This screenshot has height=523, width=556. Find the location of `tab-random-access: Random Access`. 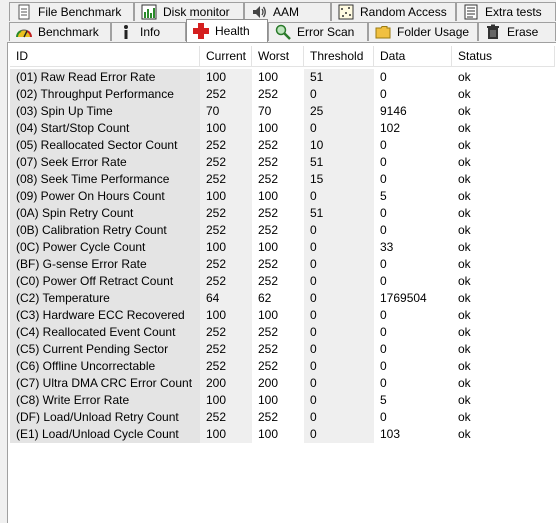

tab-random-access: Random Access is located at coordinates (393, 11).